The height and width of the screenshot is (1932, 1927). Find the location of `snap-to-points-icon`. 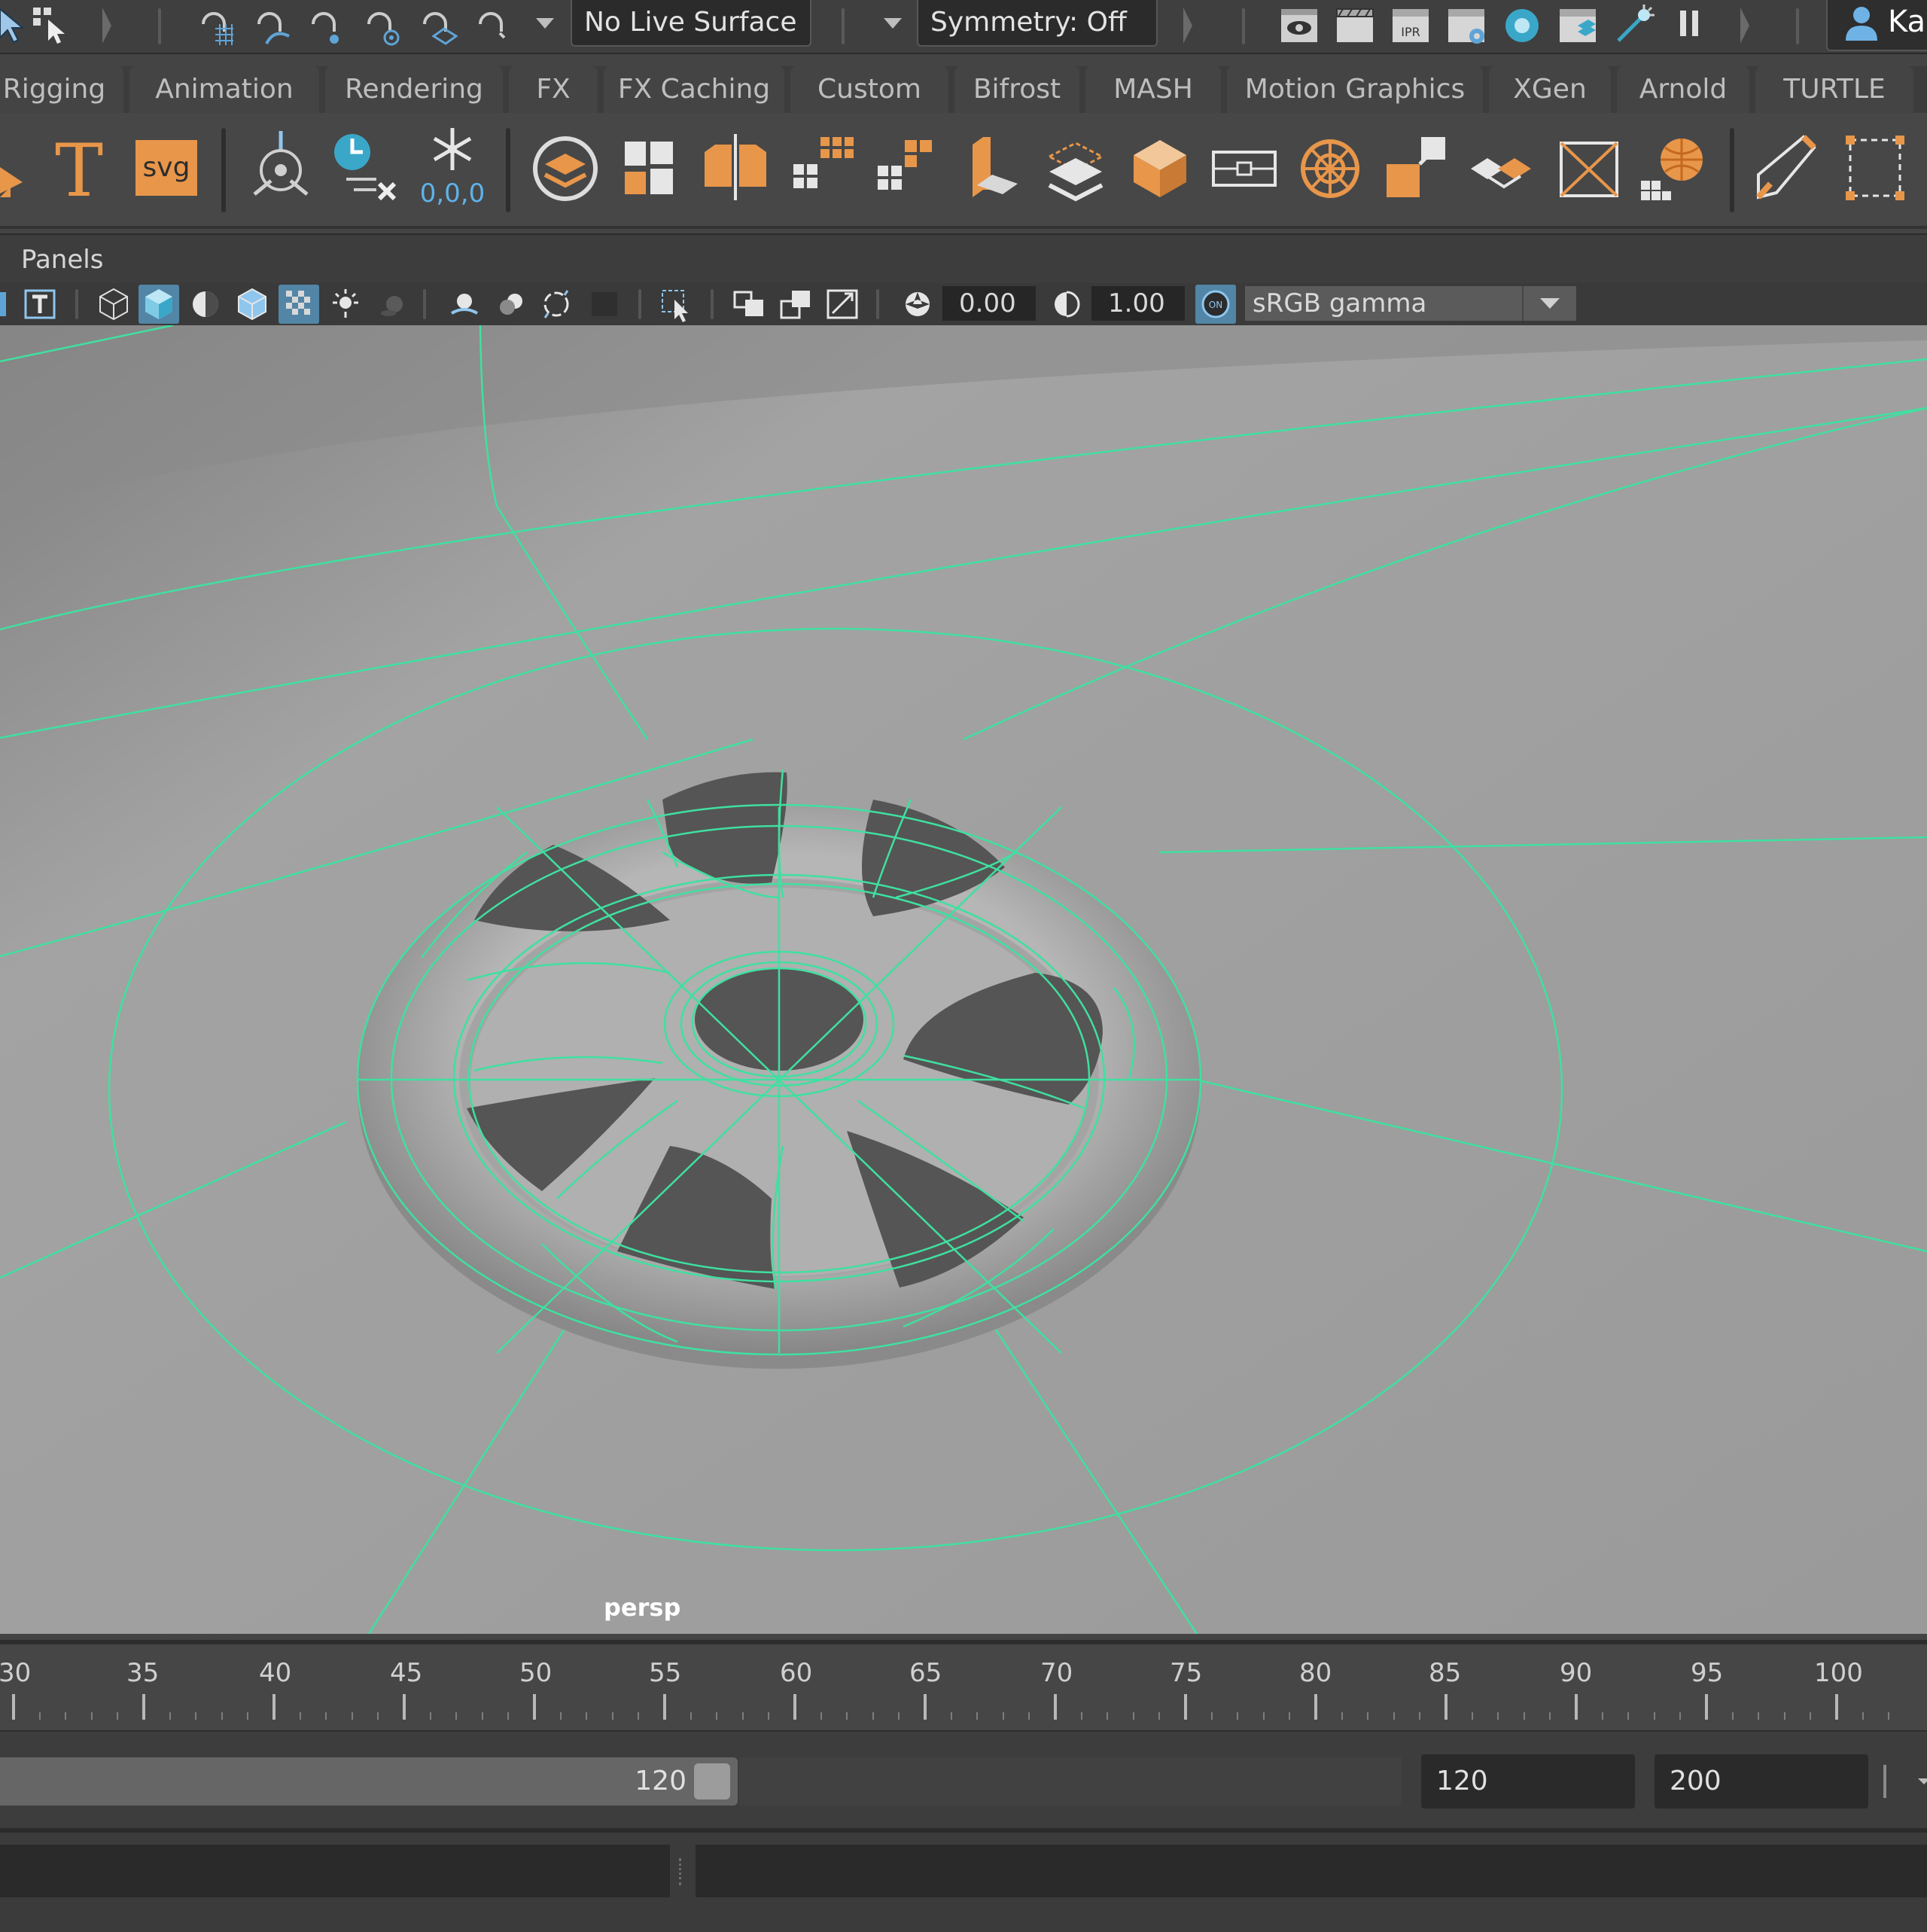

snap-to-points-icon is located at coordinates (326, 25).